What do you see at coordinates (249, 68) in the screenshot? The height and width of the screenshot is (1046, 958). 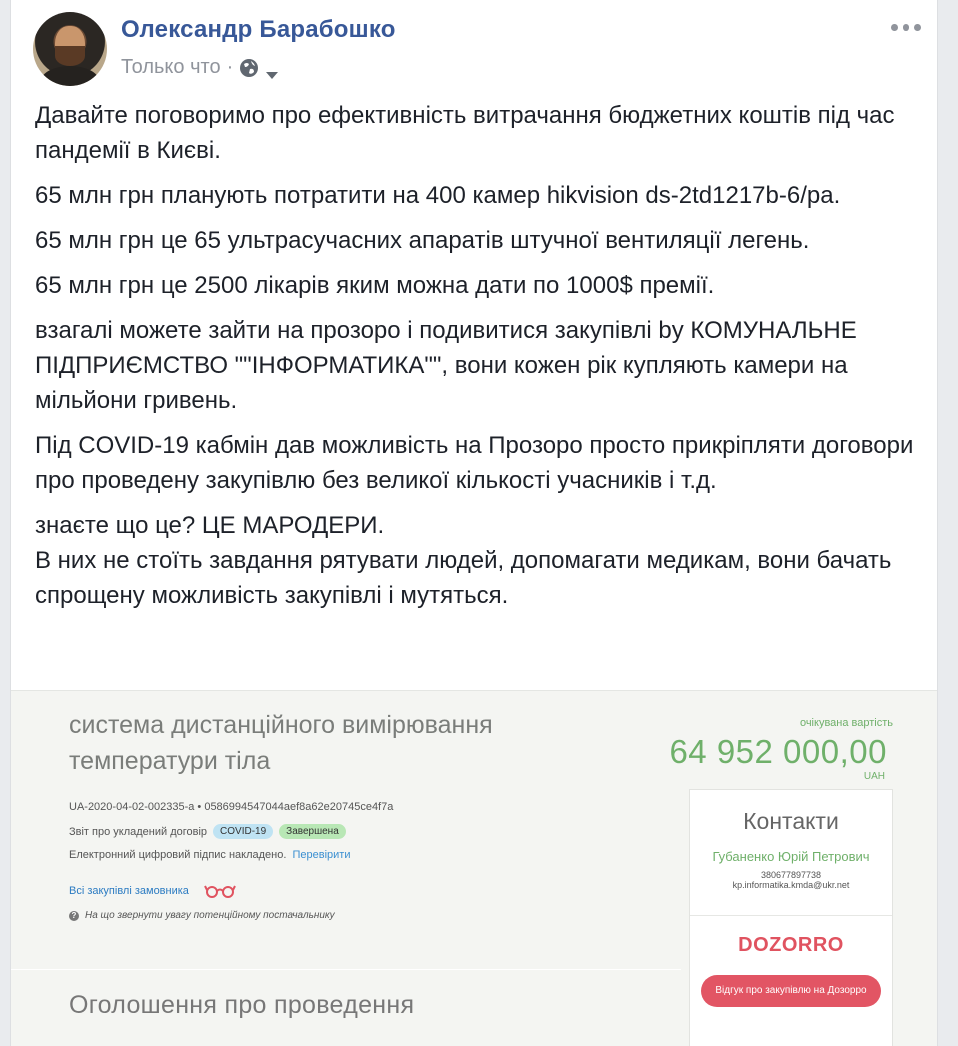 I see `globe-icon` at bounding box center [249, 68].